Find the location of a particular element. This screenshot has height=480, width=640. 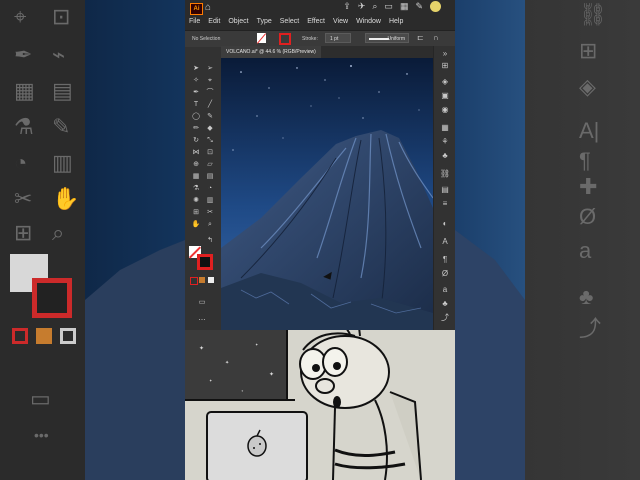

selection-tool-icon: ➤ is located at coordinates (196, 69).